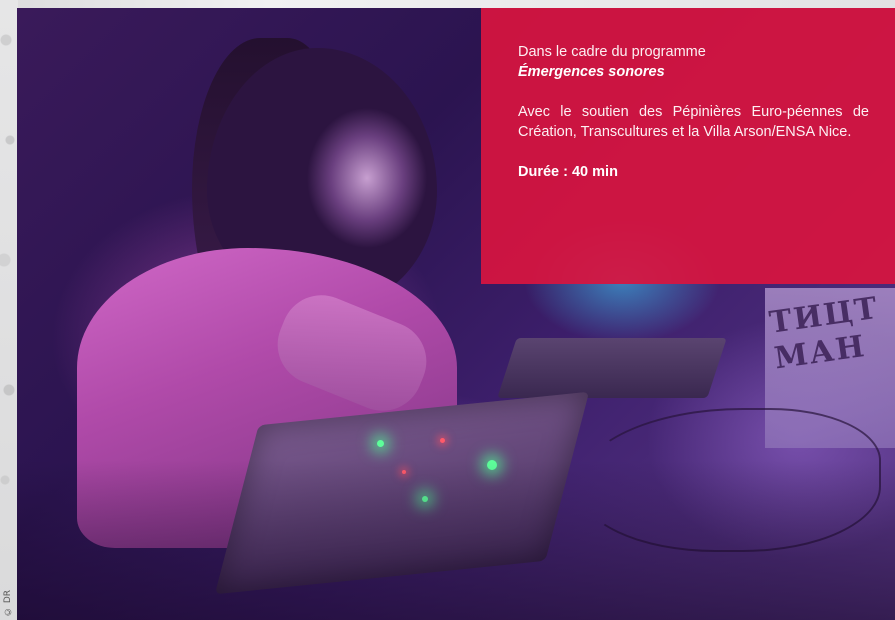  I want to click on program-name: Émergences sonores, so click(591, 72).